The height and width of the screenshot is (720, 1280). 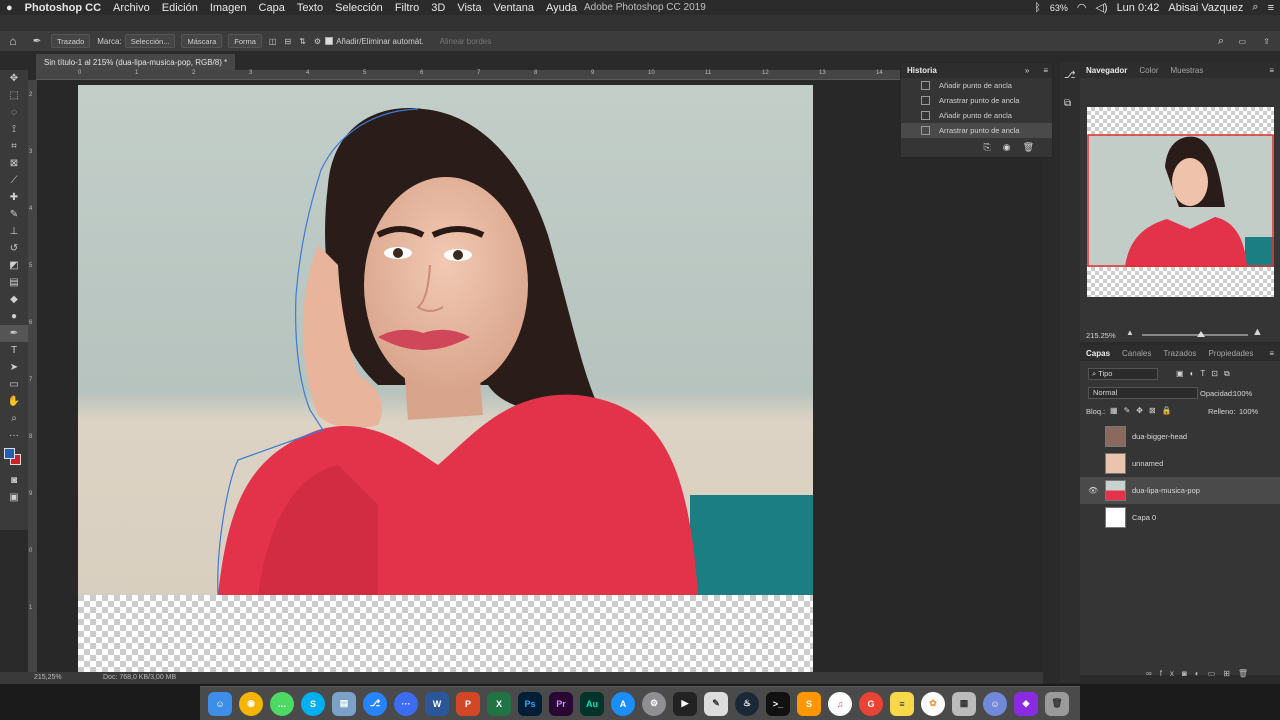 I want to click on healing-tool-icon: ✚, so click(x=14, y=197).